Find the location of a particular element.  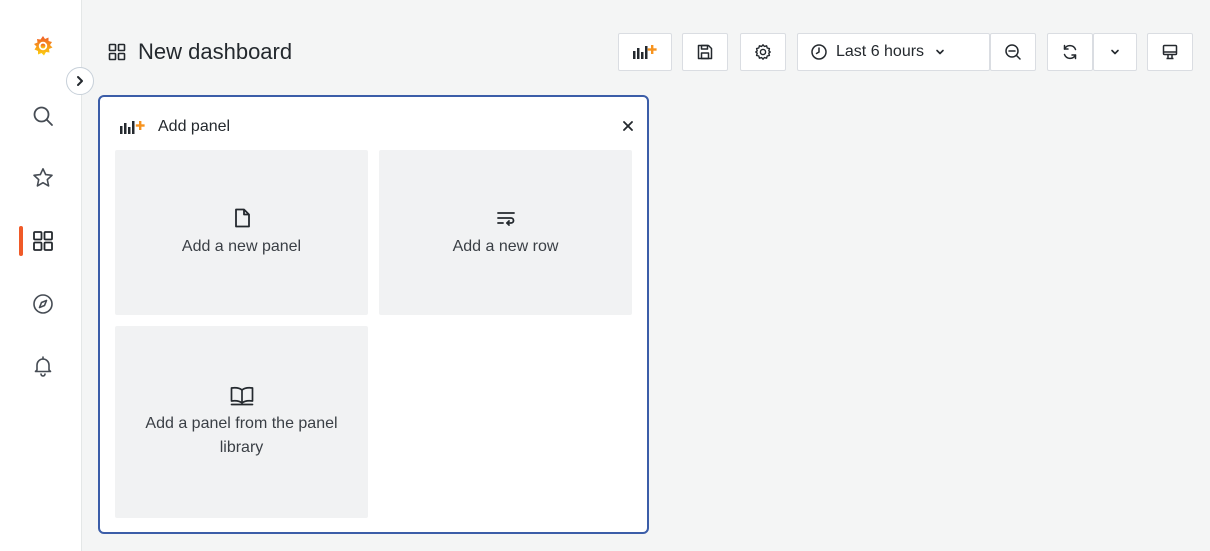

add-library-panel-label: Add a panel from the panel library is located at coordinates (241, 435).